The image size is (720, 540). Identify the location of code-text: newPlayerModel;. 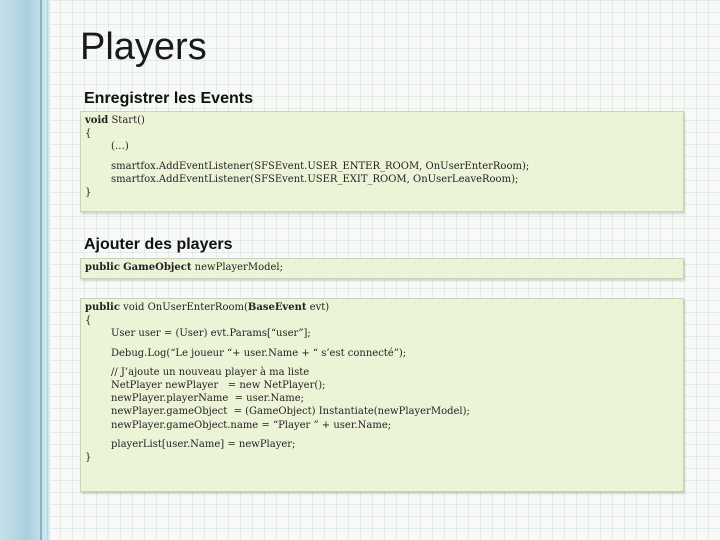
(237, 267).